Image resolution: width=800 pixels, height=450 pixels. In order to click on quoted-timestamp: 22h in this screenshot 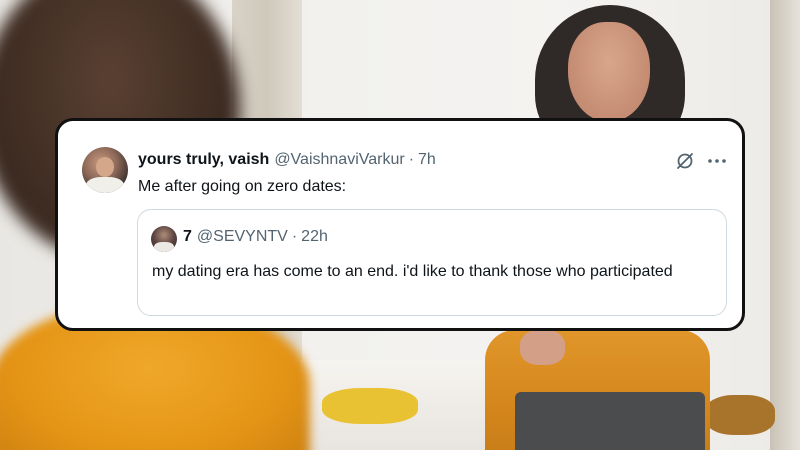, I will do `click(314, 237)`.